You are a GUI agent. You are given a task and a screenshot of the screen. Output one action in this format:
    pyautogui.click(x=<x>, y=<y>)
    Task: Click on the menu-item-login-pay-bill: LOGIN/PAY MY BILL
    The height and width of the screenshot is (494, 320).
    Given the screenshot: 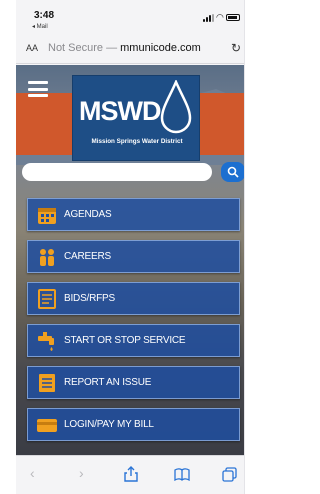 What is the action you would take?
    pyautogui.click(x=133, y=424)
    